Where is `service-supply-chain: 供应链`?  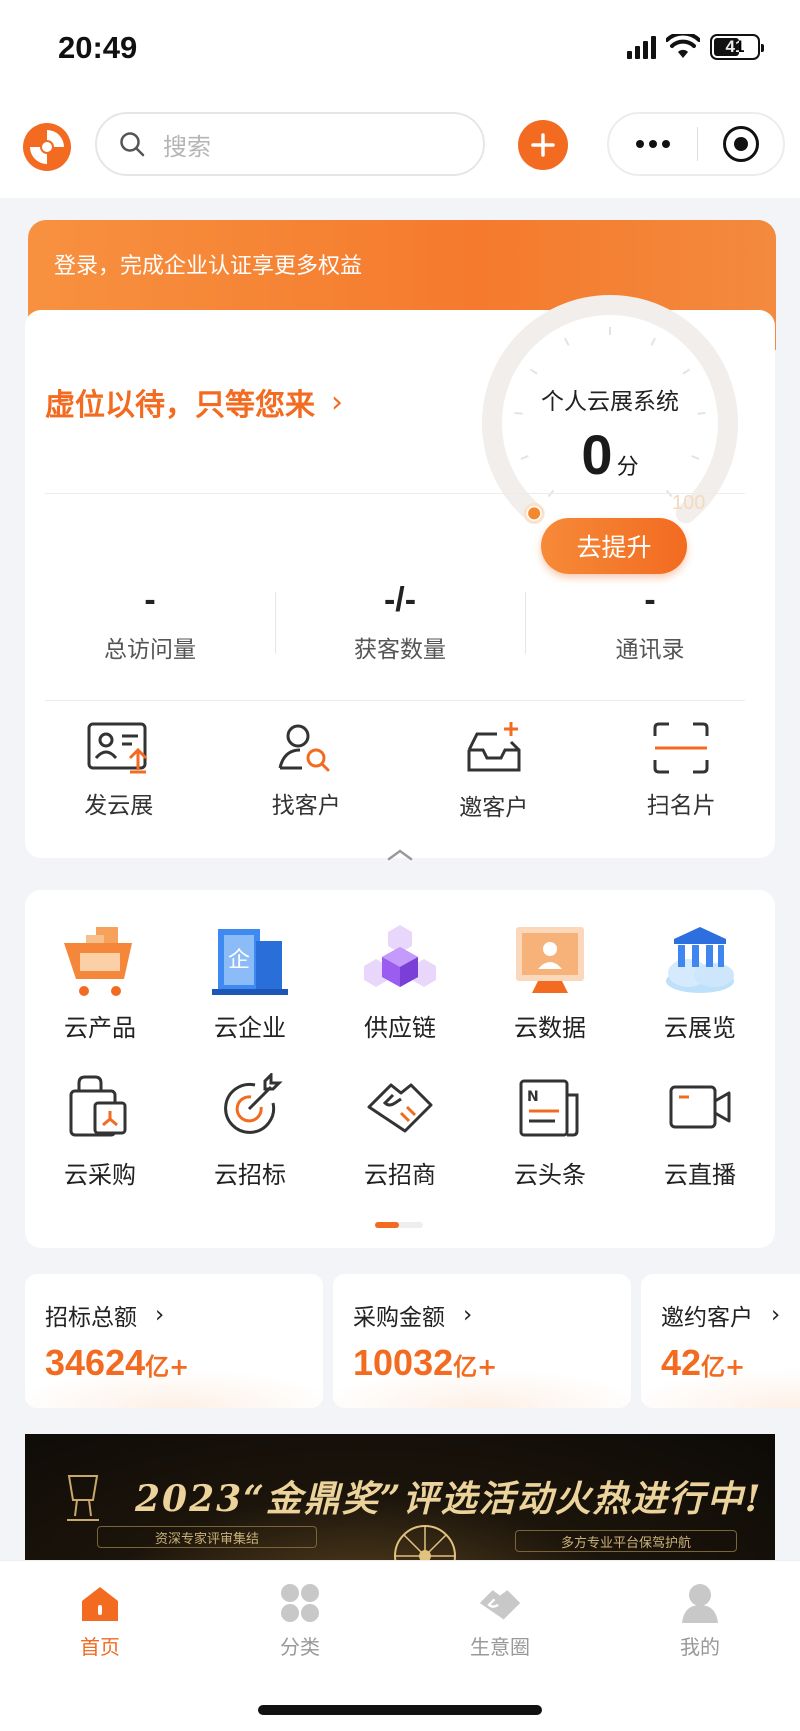
service-supply-chain: 供应链 is located at coordinates (400, 981).